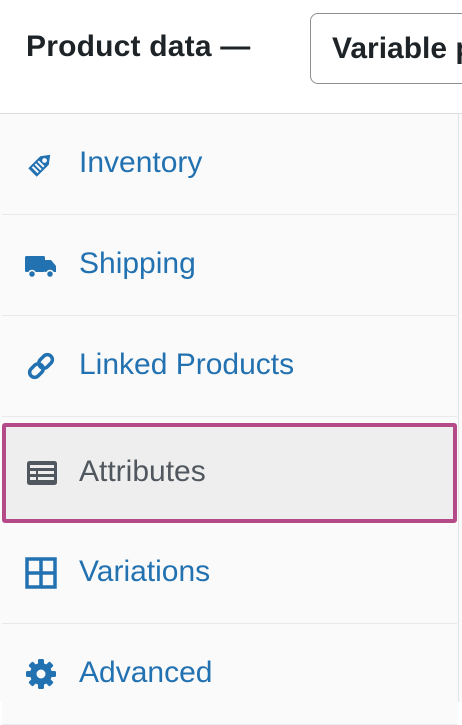 The width and height of the screenshot is (462, 725). I want to click on product-data-title: Product data —, so click(138, 46).